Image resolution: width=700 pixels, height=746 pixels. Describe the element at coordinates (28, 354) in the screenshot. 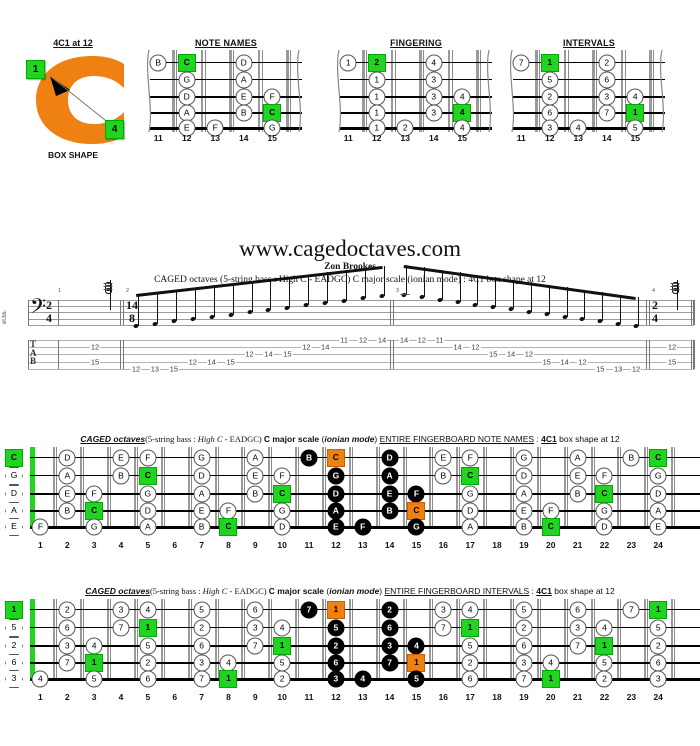

I see `tab-barline` at that location.